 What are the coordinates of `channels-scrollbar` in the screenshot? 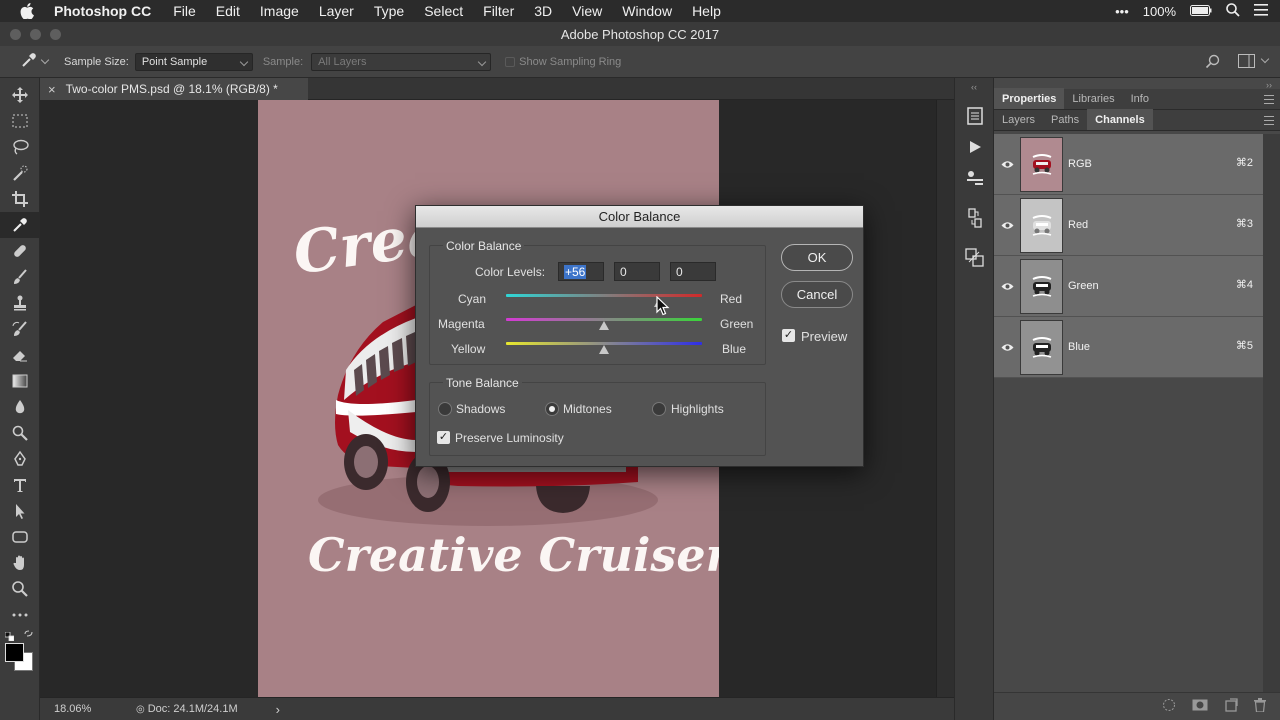 It's located at (1271, 416).